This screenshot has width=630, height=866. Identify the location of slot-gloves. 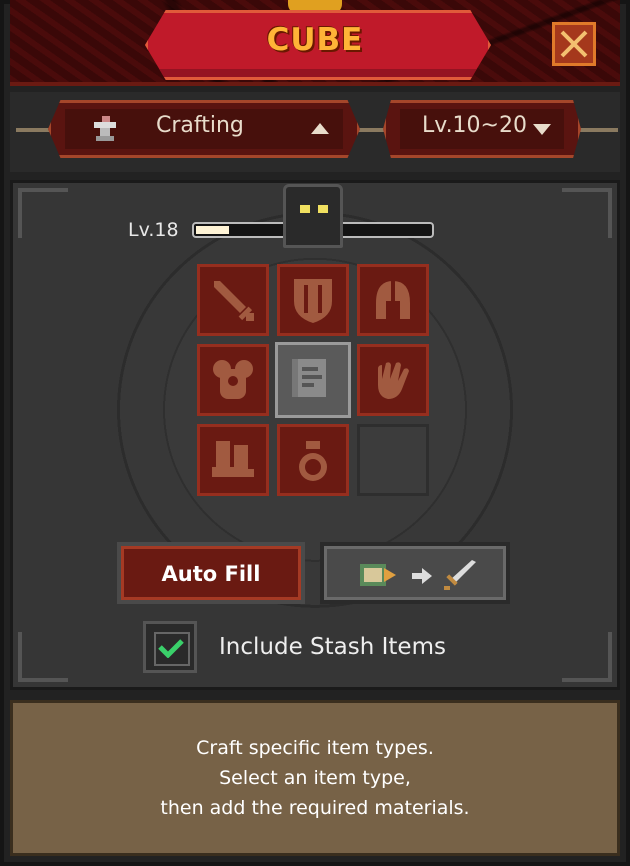
(393, 380).